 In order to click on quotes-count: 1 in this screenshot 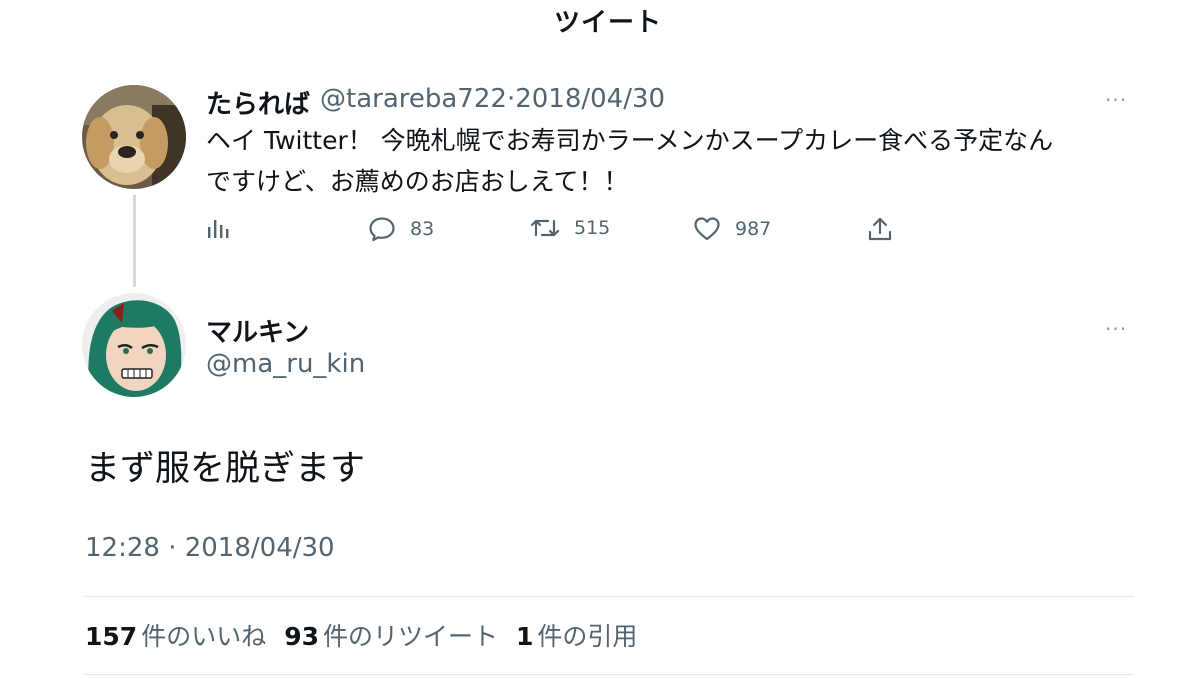, I will do `click(525, 636)`.